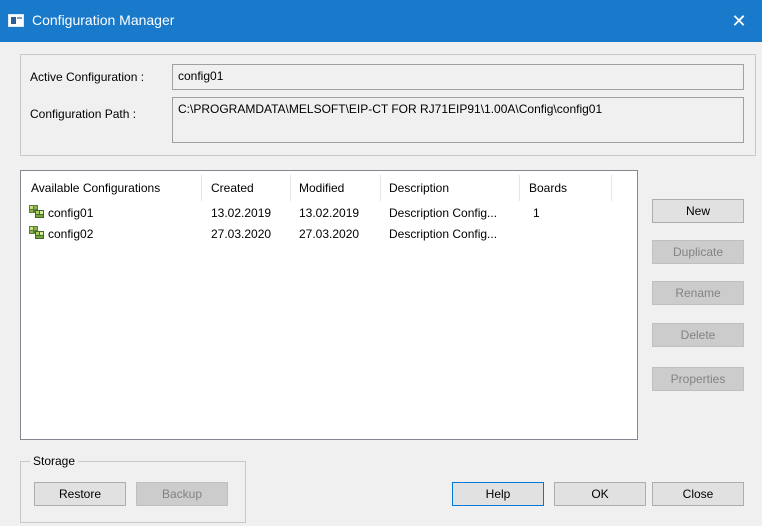  What do you see at coordinates (698, 211) in the screenshot?
I see `new-button: New` at bounding box center [698, 211].